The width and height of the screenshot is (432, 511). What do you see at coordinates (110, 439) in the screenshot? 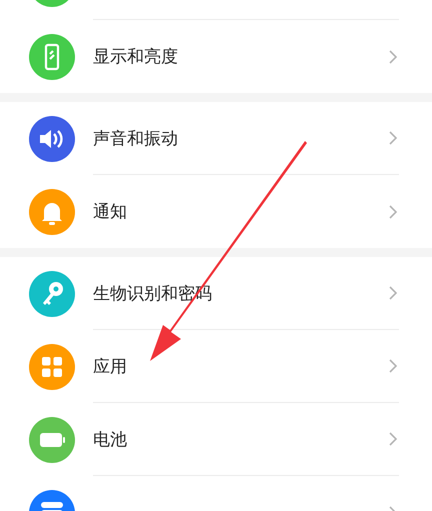
I see `item-label: 电池` at bounding box center [110, 439].